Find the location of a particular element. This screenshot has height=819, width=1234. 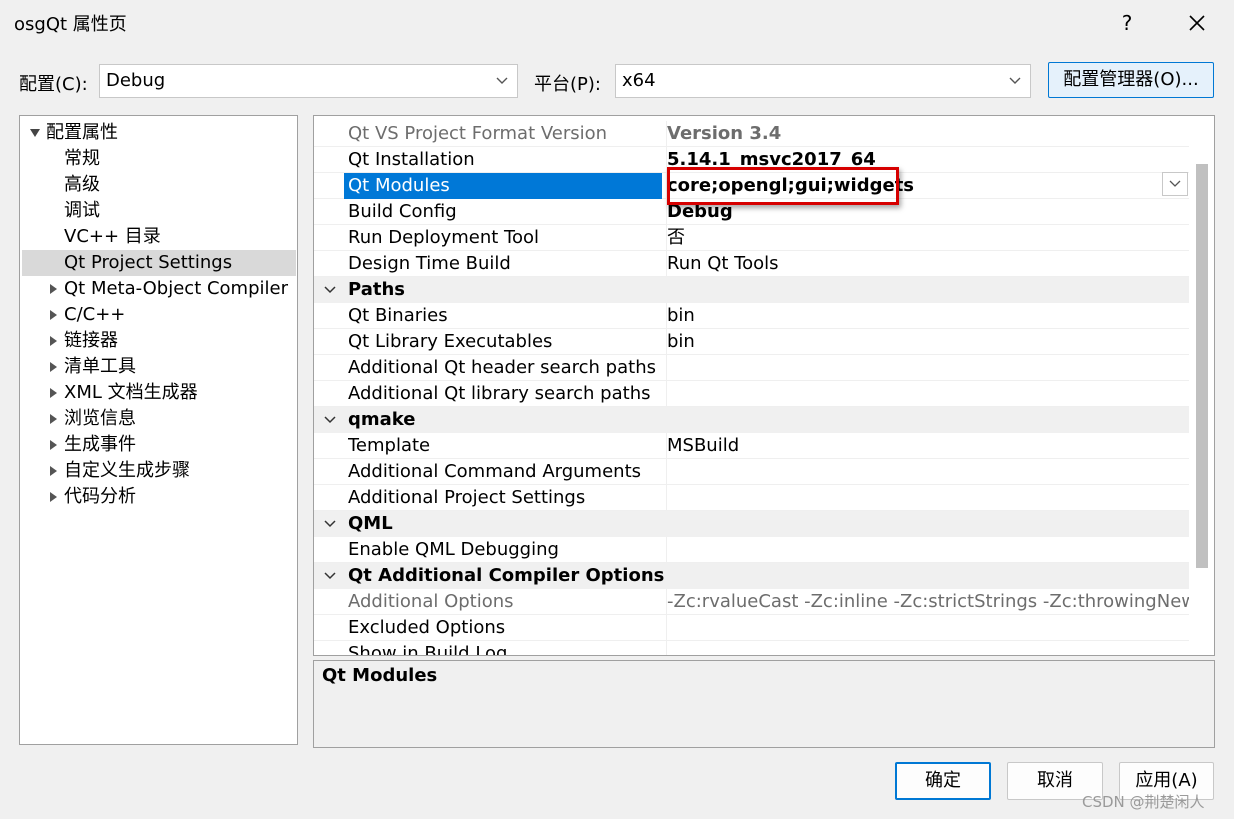

property-row-build-config: Build Config Debug is located at coordinates (751, 212).